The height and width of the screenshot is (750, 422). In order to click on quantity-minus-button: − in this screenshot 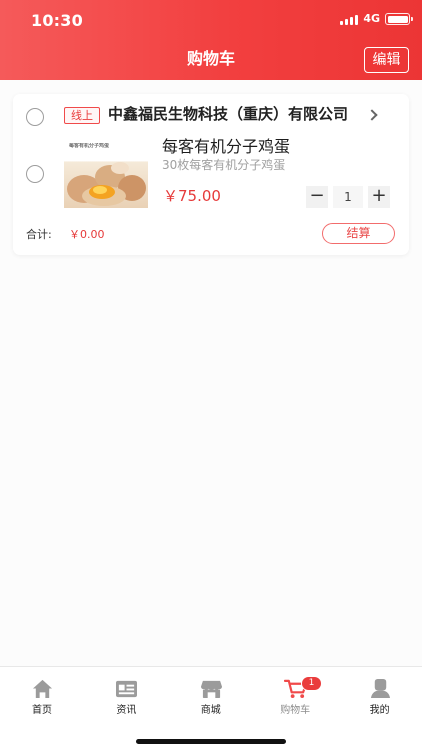, I will do `click(317, 197)`.